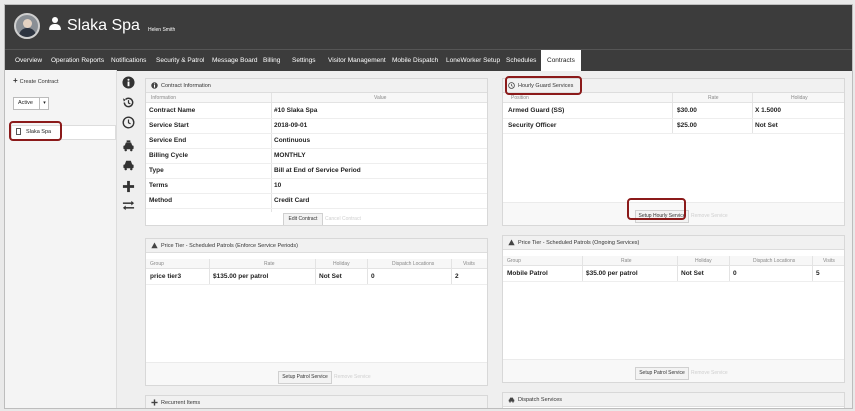  I want to click on table-row: Armed Guard (SS) $30.00 X 1.5000, so click(673, 111).